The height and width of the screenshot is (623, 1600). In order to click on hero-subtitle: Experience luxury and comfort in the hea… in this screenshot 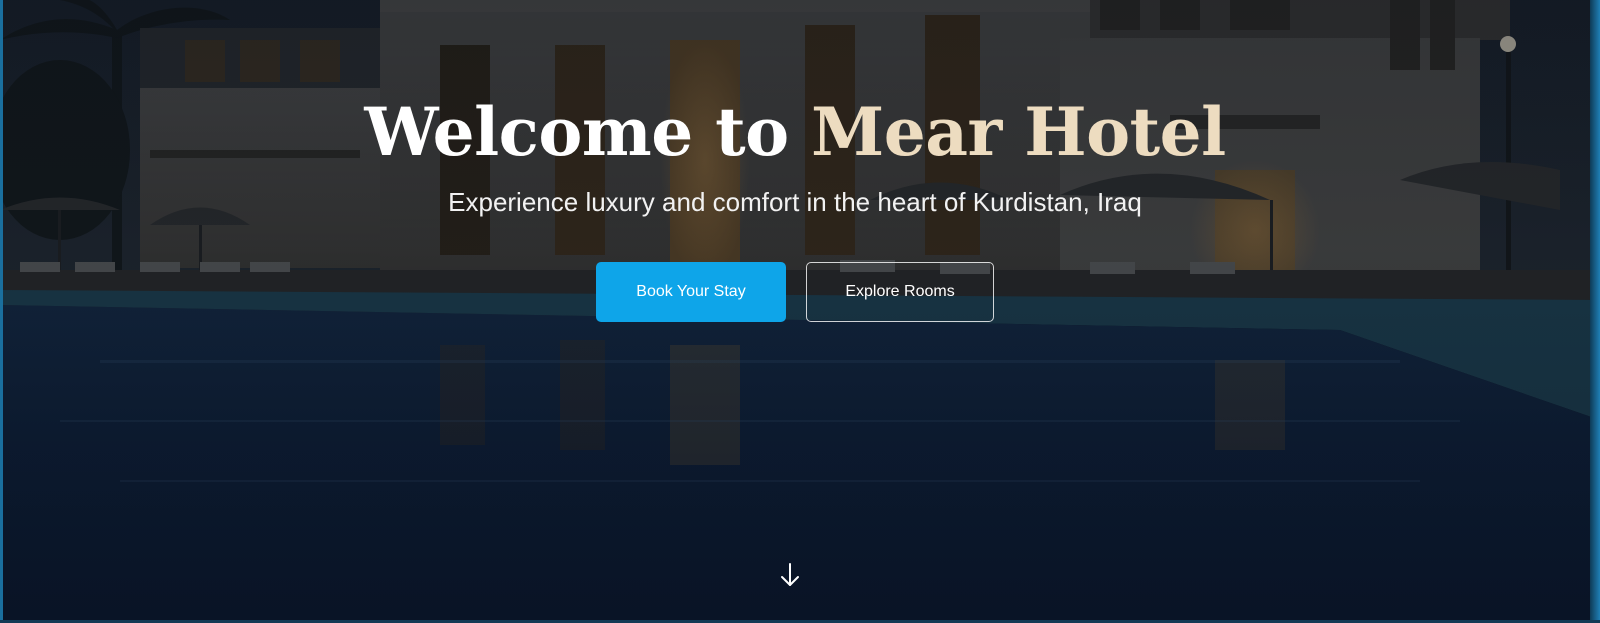, I will do `click(795, 202)`.